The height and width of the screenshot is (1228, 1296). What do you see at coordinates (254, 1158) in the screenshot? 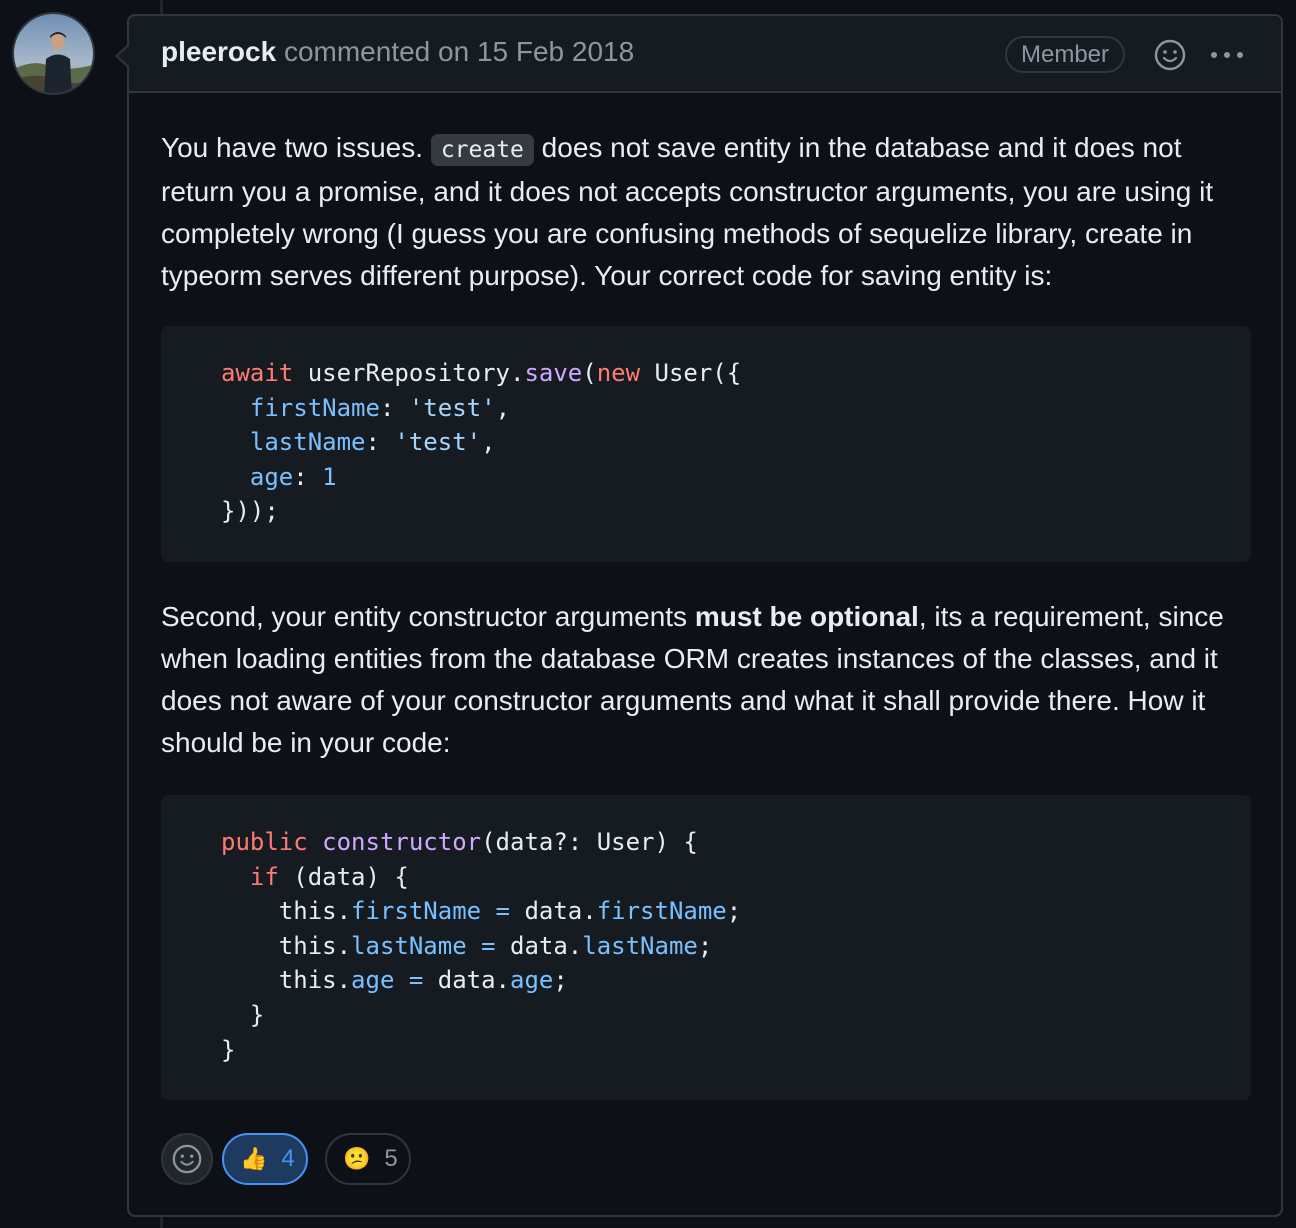
I see `thumbs-up-icon: 👍` at bounding box center [254, 1158].